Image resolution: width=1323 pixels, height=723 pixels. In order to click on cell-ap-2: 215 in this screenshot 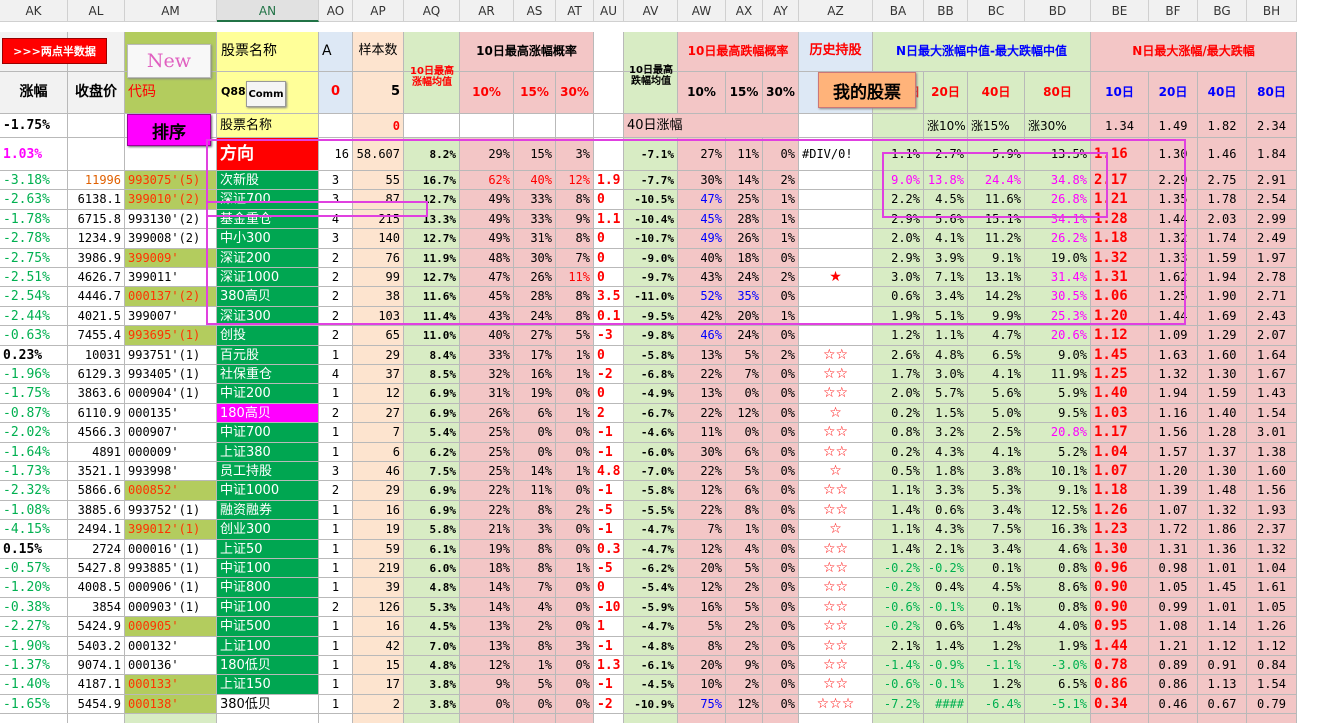, I will do `click(378, 219)`.